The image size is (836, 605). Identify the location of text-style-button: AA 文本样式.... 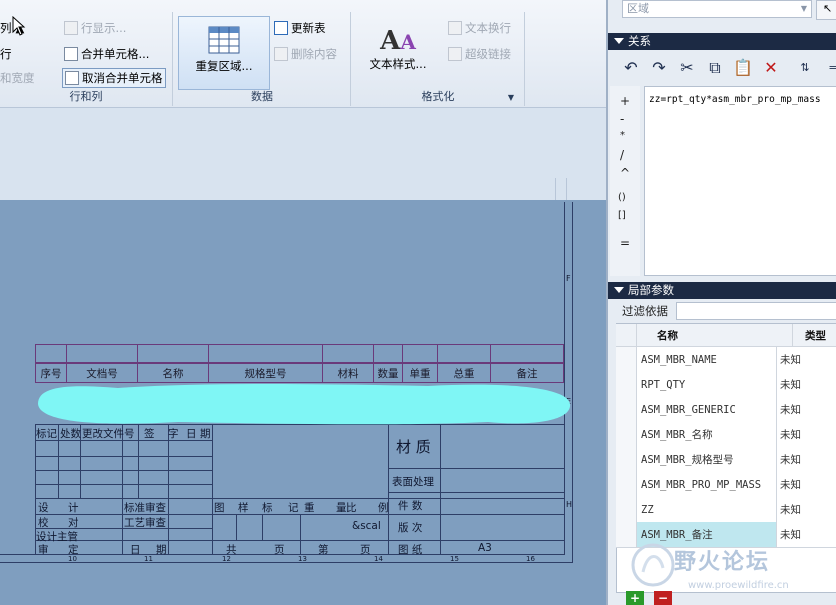
(398, 49).